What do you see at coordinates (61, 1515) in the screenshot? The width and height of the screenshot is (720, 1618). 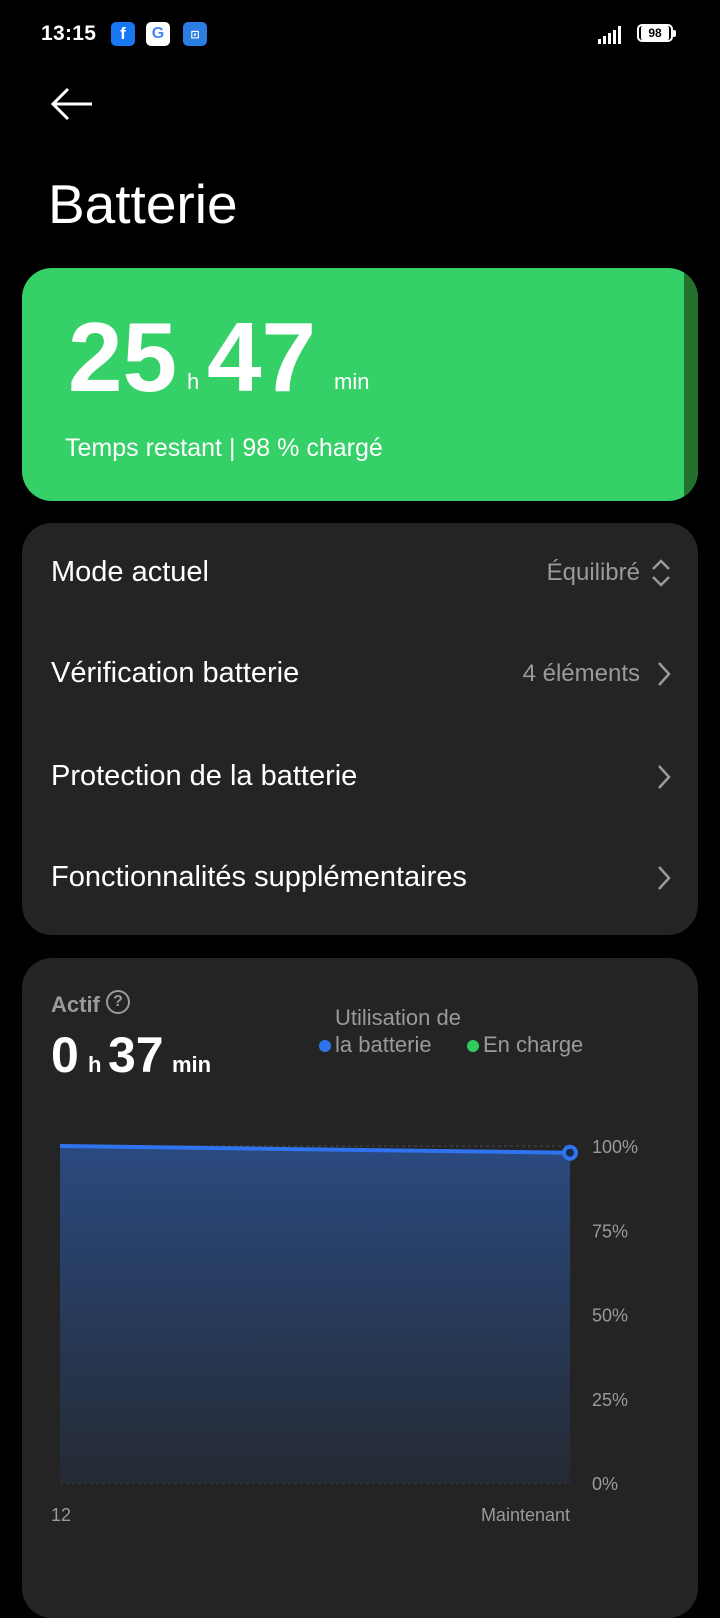 I see `x-tick-label: 12` at bounding box center [61, 1515].